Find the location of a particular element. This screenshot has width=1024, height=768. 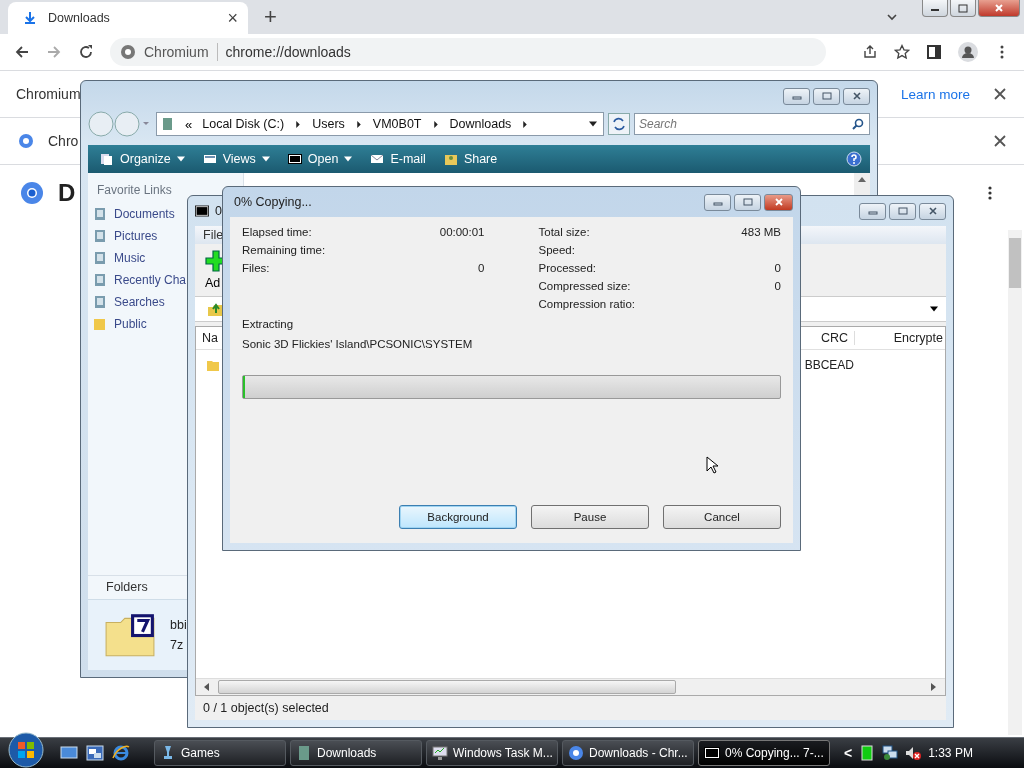

monitor-icon is located at coordinates (440, 753).